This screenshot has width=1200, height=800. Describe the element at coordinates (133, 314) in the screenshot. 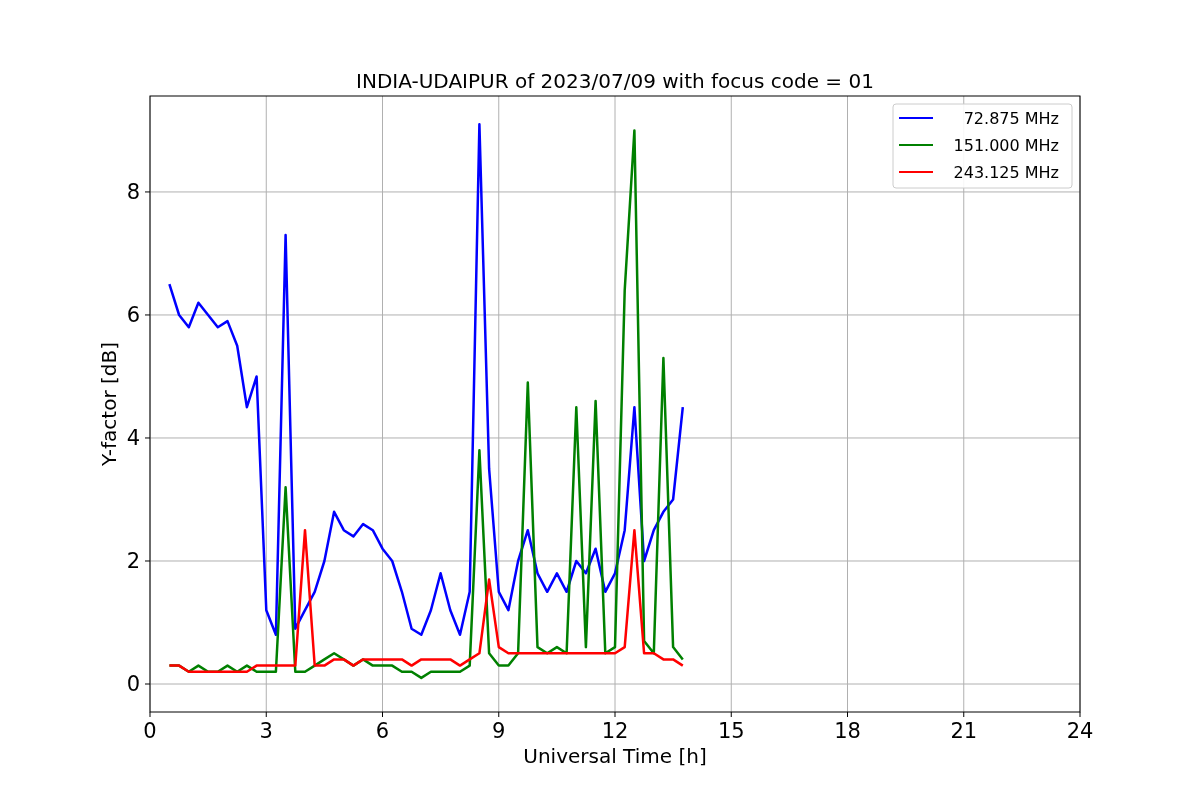

I see `y-tick-label: 6` at that location.